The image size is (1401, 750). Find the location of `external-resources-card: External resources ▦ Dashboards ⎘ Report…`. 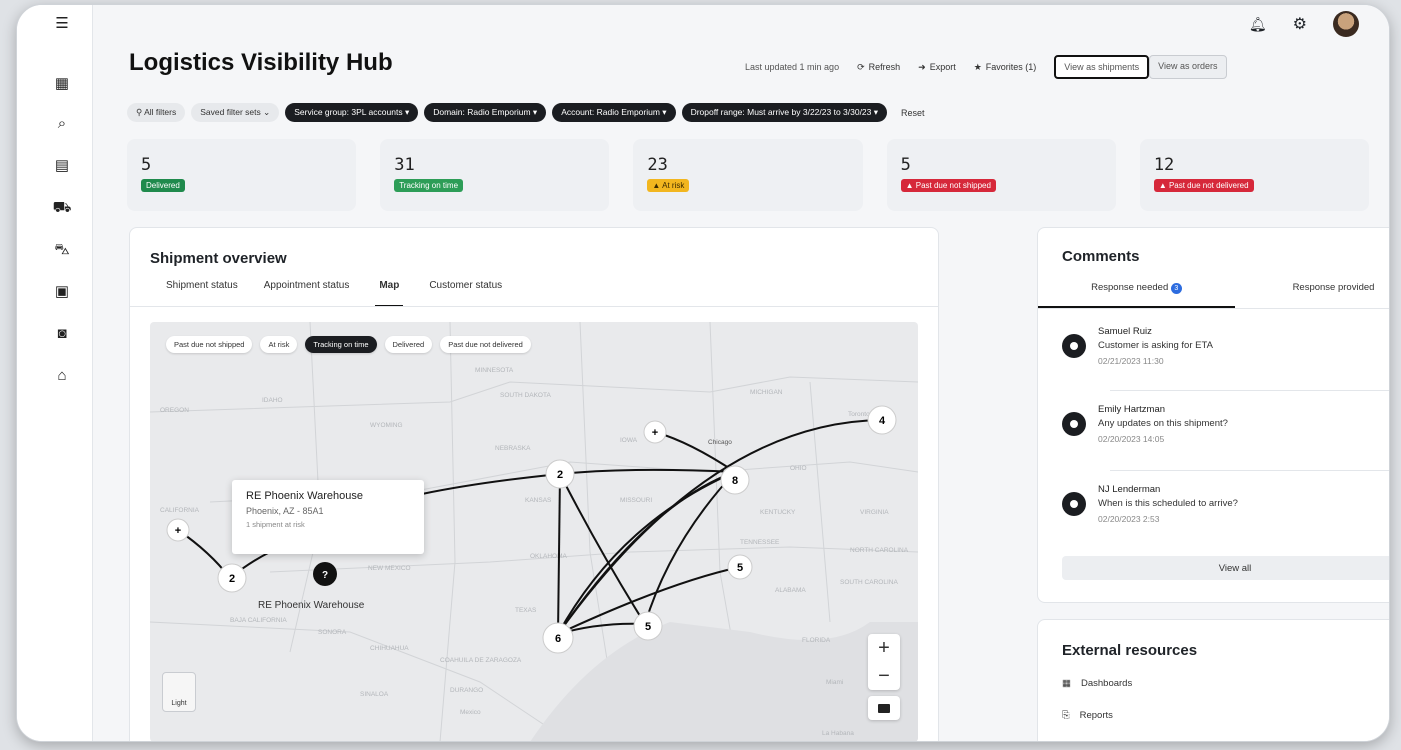

external-resources-card: External resources ▦ Dashboards ⎘ Report… is located at coordinates (1213, 680).